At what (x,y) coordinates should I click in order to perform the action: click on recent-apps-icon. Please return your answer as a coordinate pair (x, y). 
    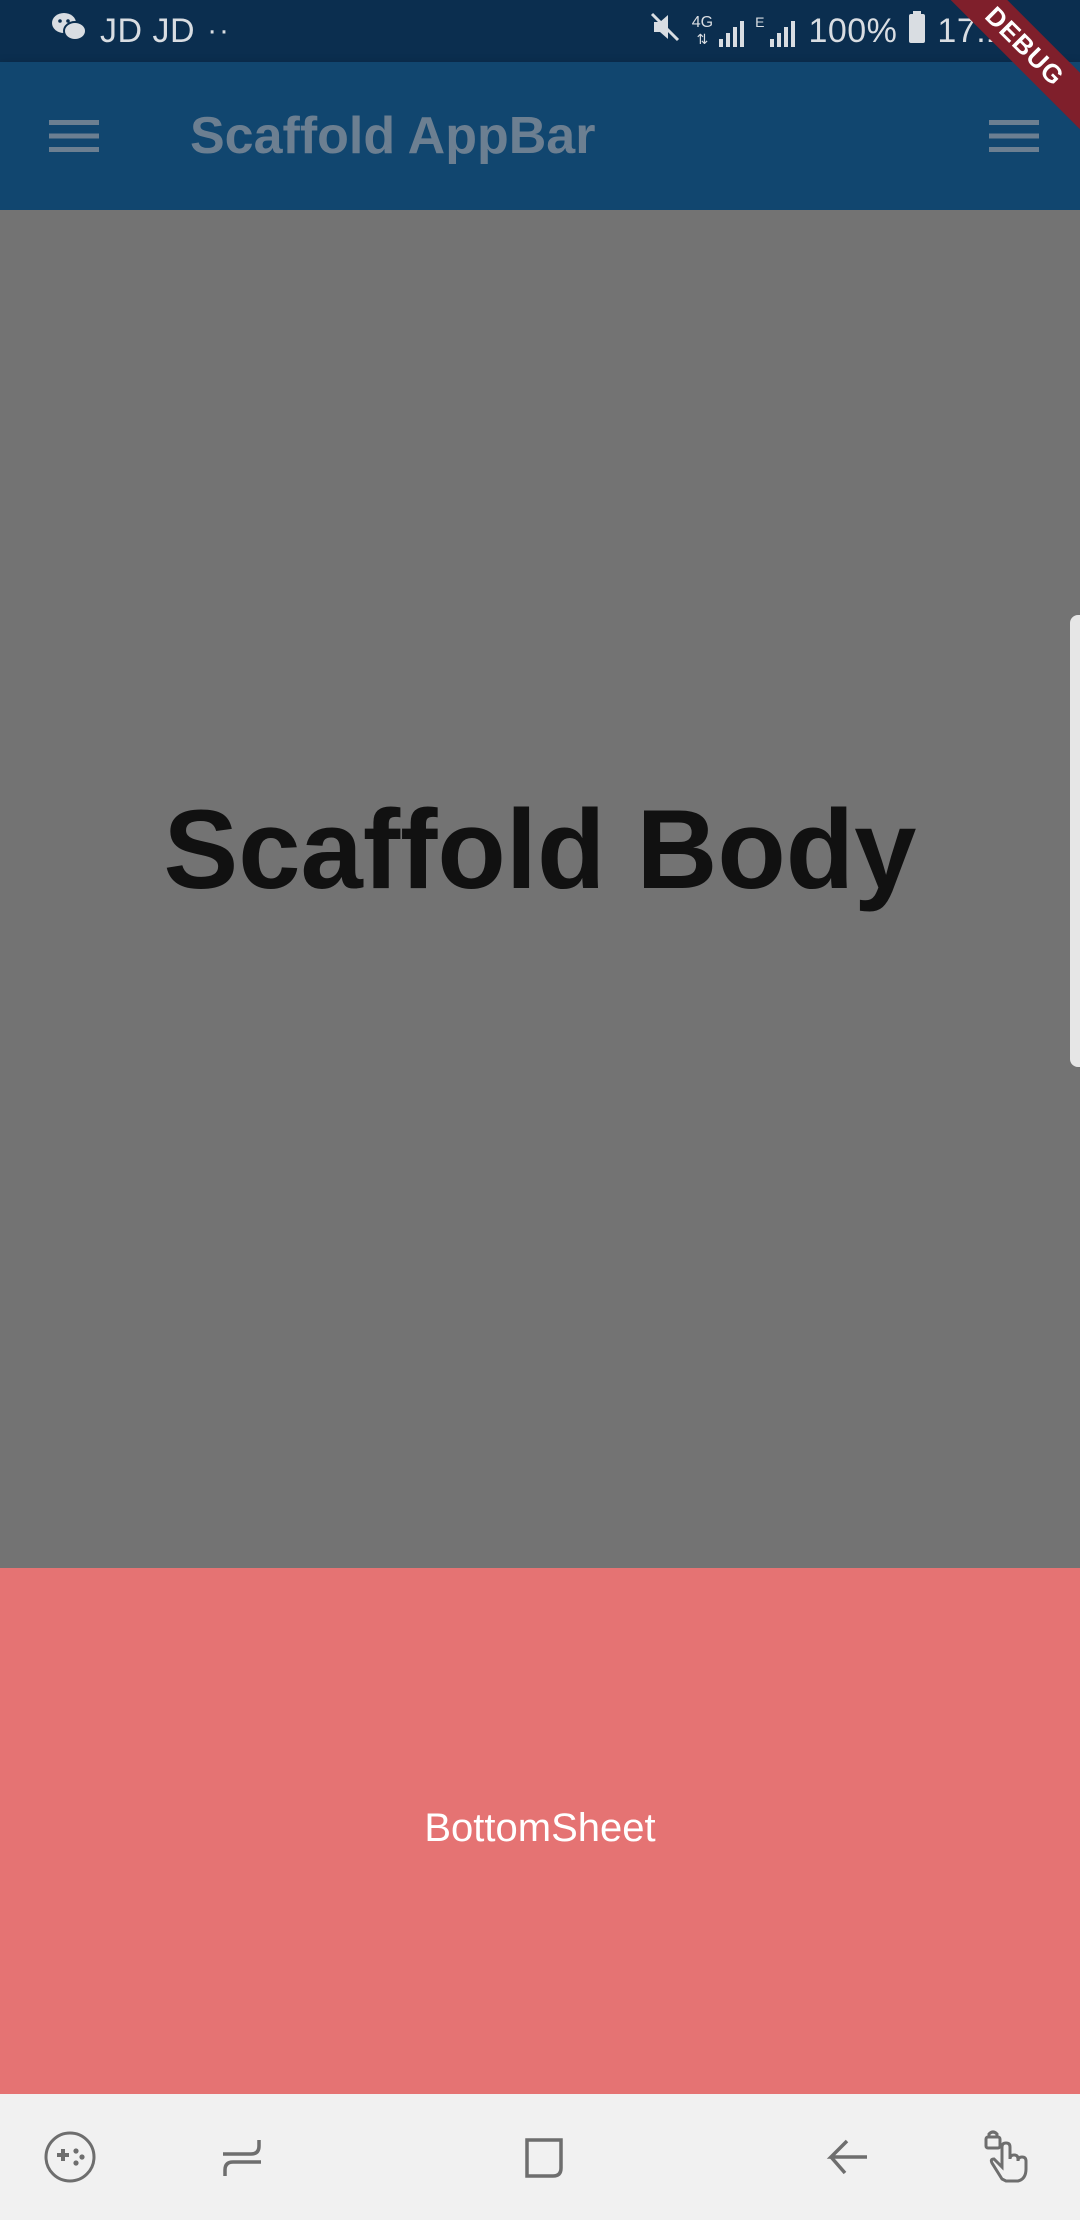
    Looking at the image, I should click on (242, 2158).